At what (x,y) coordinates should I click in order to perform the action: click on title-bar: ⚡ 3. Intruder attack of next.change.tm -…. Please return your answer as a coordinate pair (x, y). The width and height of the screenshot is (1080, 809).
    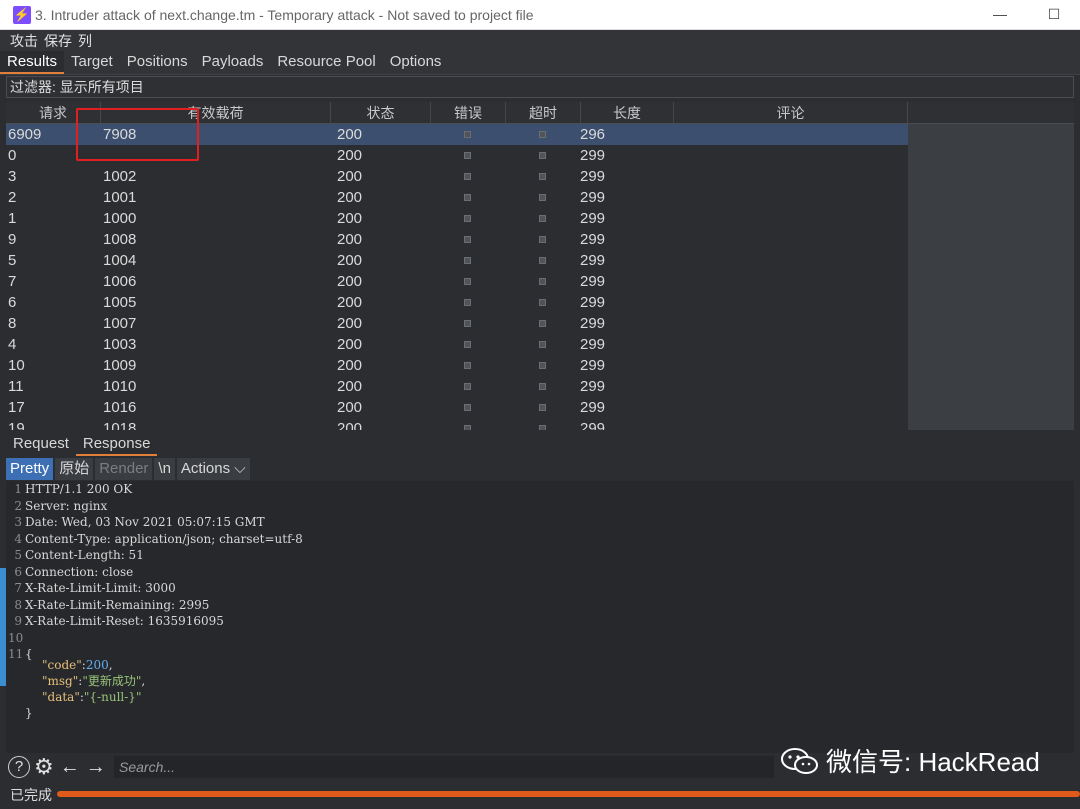
    Looking at the image, I should click on (540, 15).